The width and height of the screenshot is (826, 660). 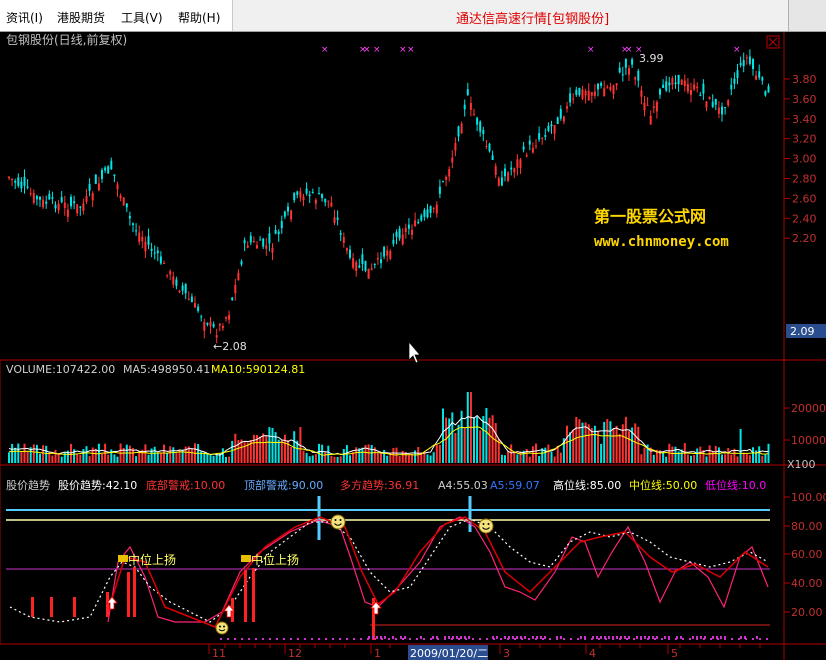 What do you see at coordinates (81, 17) in the screenshot?
I see `menu-hk-futures: 港股期货` at bounding box center [81, 17].